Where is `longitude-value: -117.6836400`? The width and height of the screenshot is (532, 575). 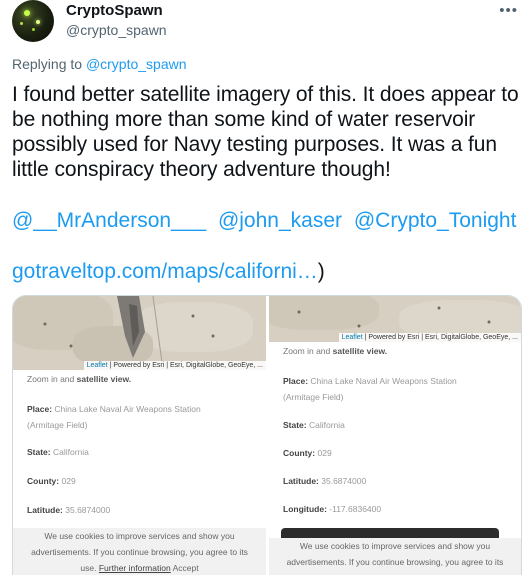
longitude-value: -117.6836400 is located at coordinates (355, 509).